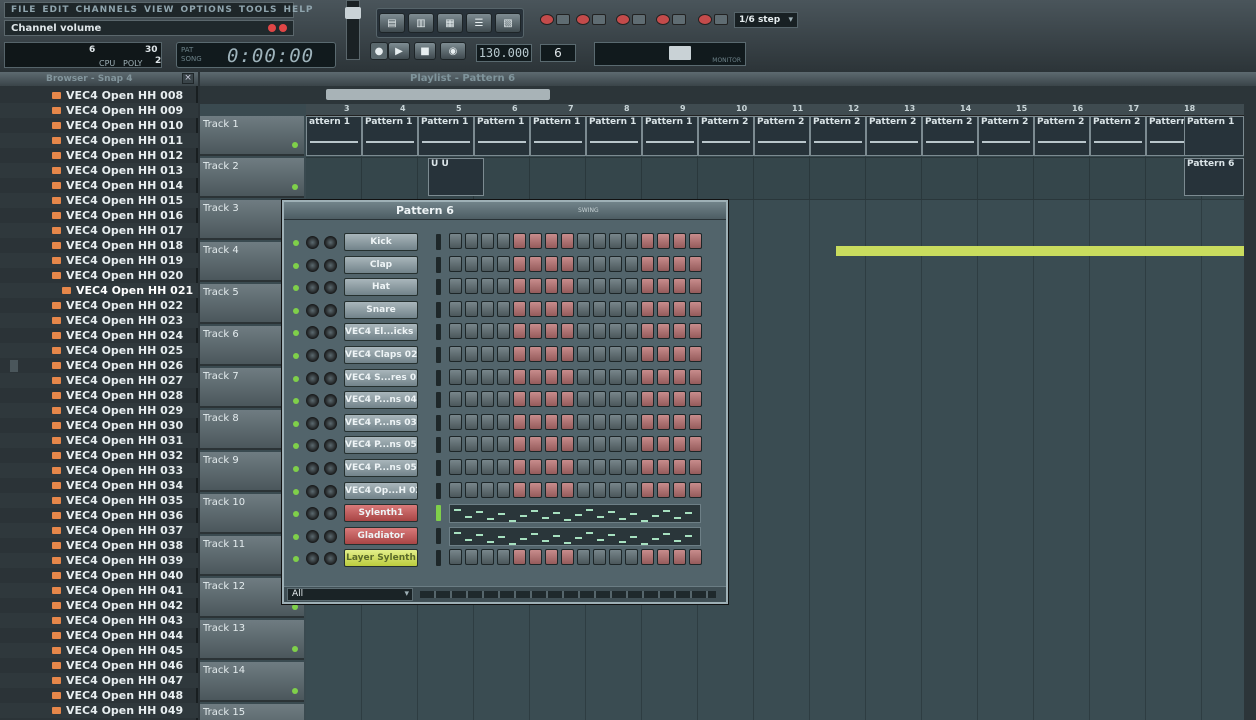 The width and height of the screenshot is (1256, 720). What do you see at coordinates (99, 275) in the screenshot?
I see `browser-item: VEC4 Open HH 020` at bounding box center [99, 275].